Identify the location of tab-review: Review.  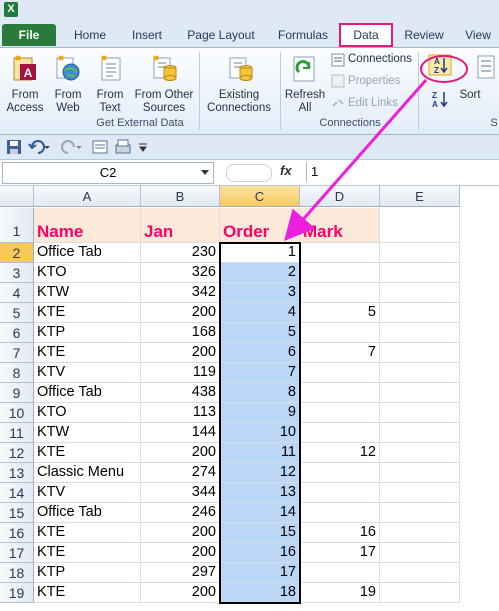
(424, 35).